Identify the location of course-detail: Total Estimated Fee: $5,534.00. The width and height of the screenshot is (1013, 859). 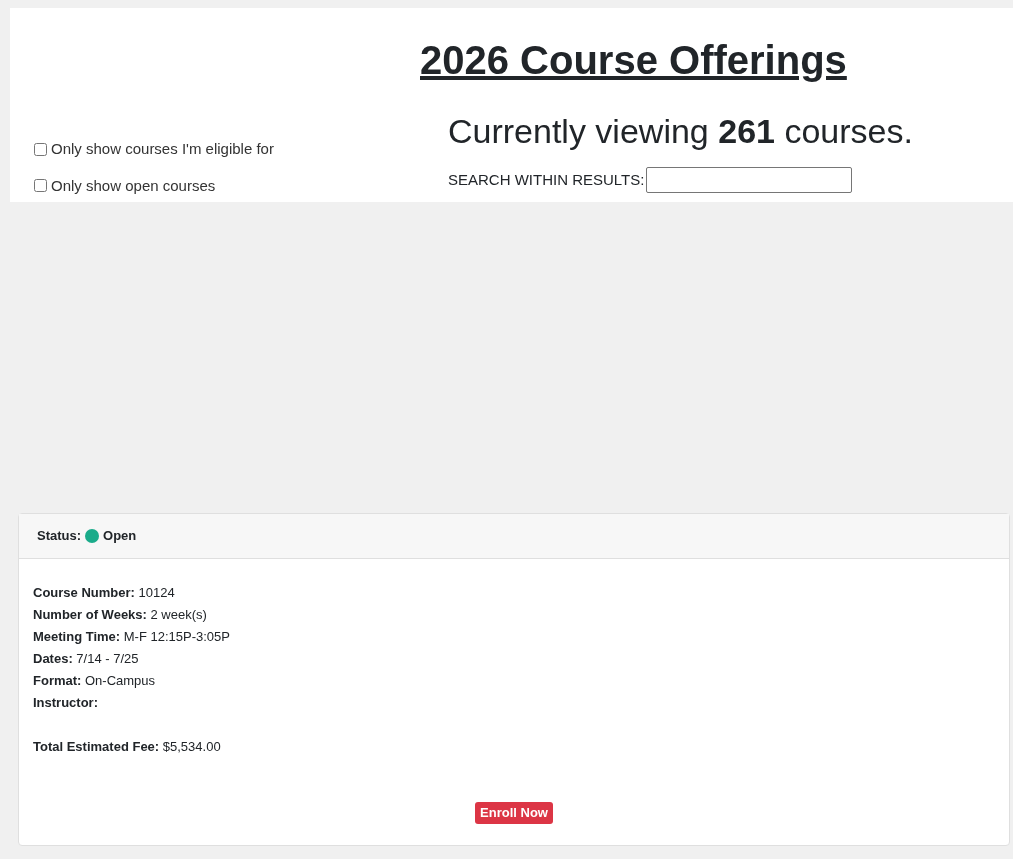
(127, 747).